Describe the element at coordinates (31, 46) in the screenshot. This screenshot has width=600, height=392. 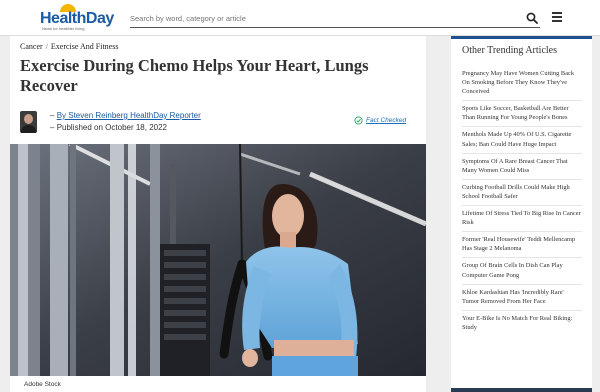
I see `breadcrumb-cancer: Cancer` at that location.